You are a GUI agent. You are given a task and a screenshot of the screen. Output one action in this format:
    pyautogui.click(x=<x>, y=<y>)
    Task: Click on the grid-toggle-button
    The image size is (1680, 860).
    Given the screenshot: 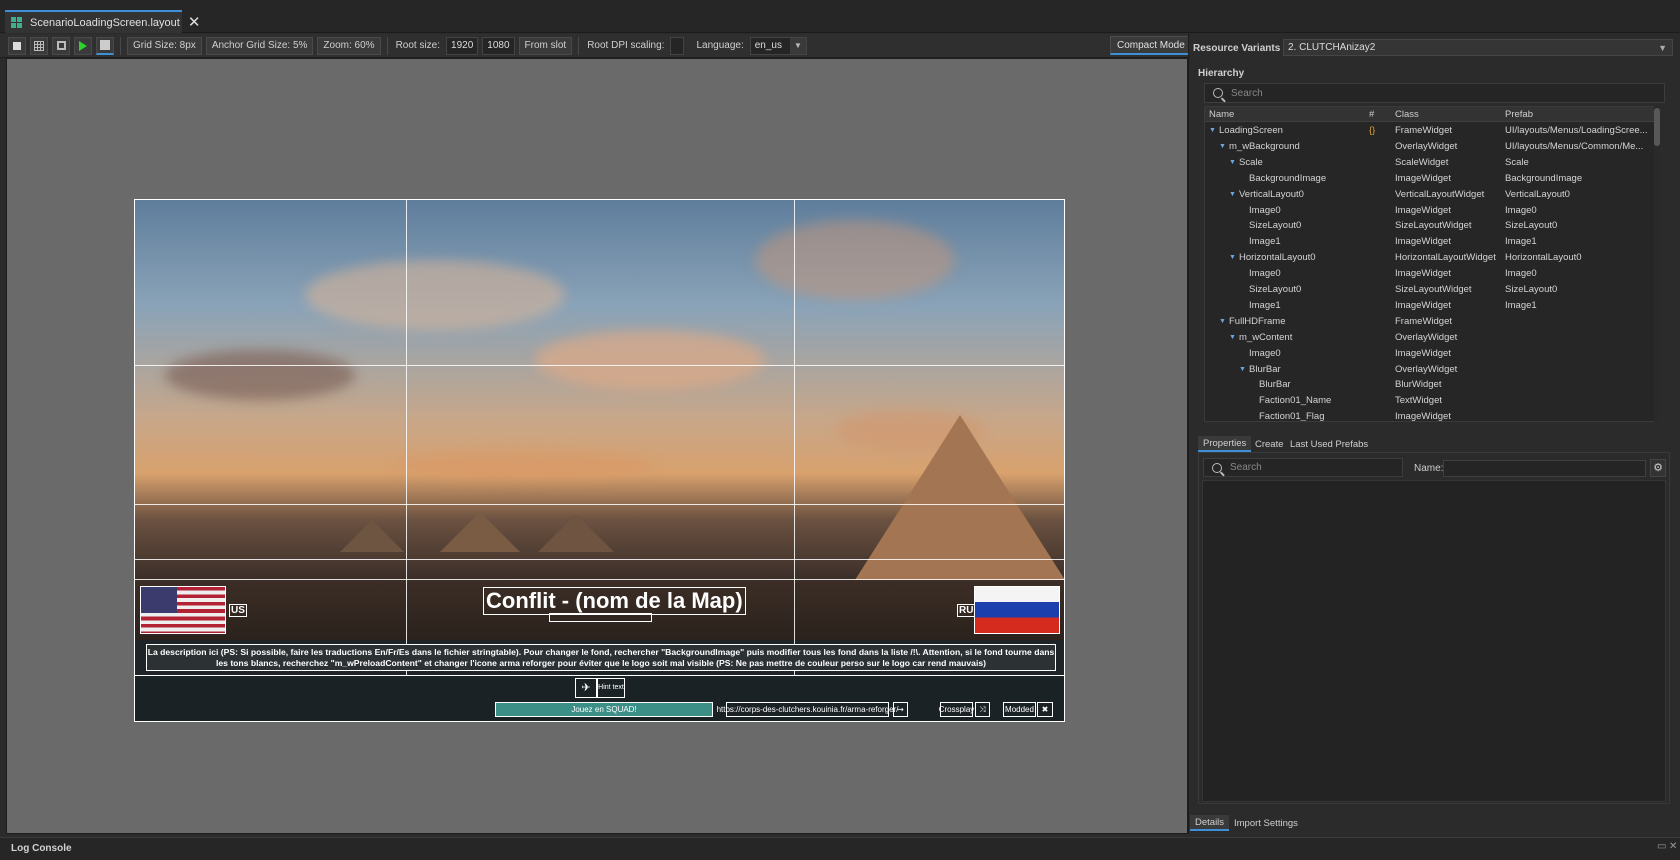 What is the action you would take?
    pyautogui.click(x=39, y=45)
    